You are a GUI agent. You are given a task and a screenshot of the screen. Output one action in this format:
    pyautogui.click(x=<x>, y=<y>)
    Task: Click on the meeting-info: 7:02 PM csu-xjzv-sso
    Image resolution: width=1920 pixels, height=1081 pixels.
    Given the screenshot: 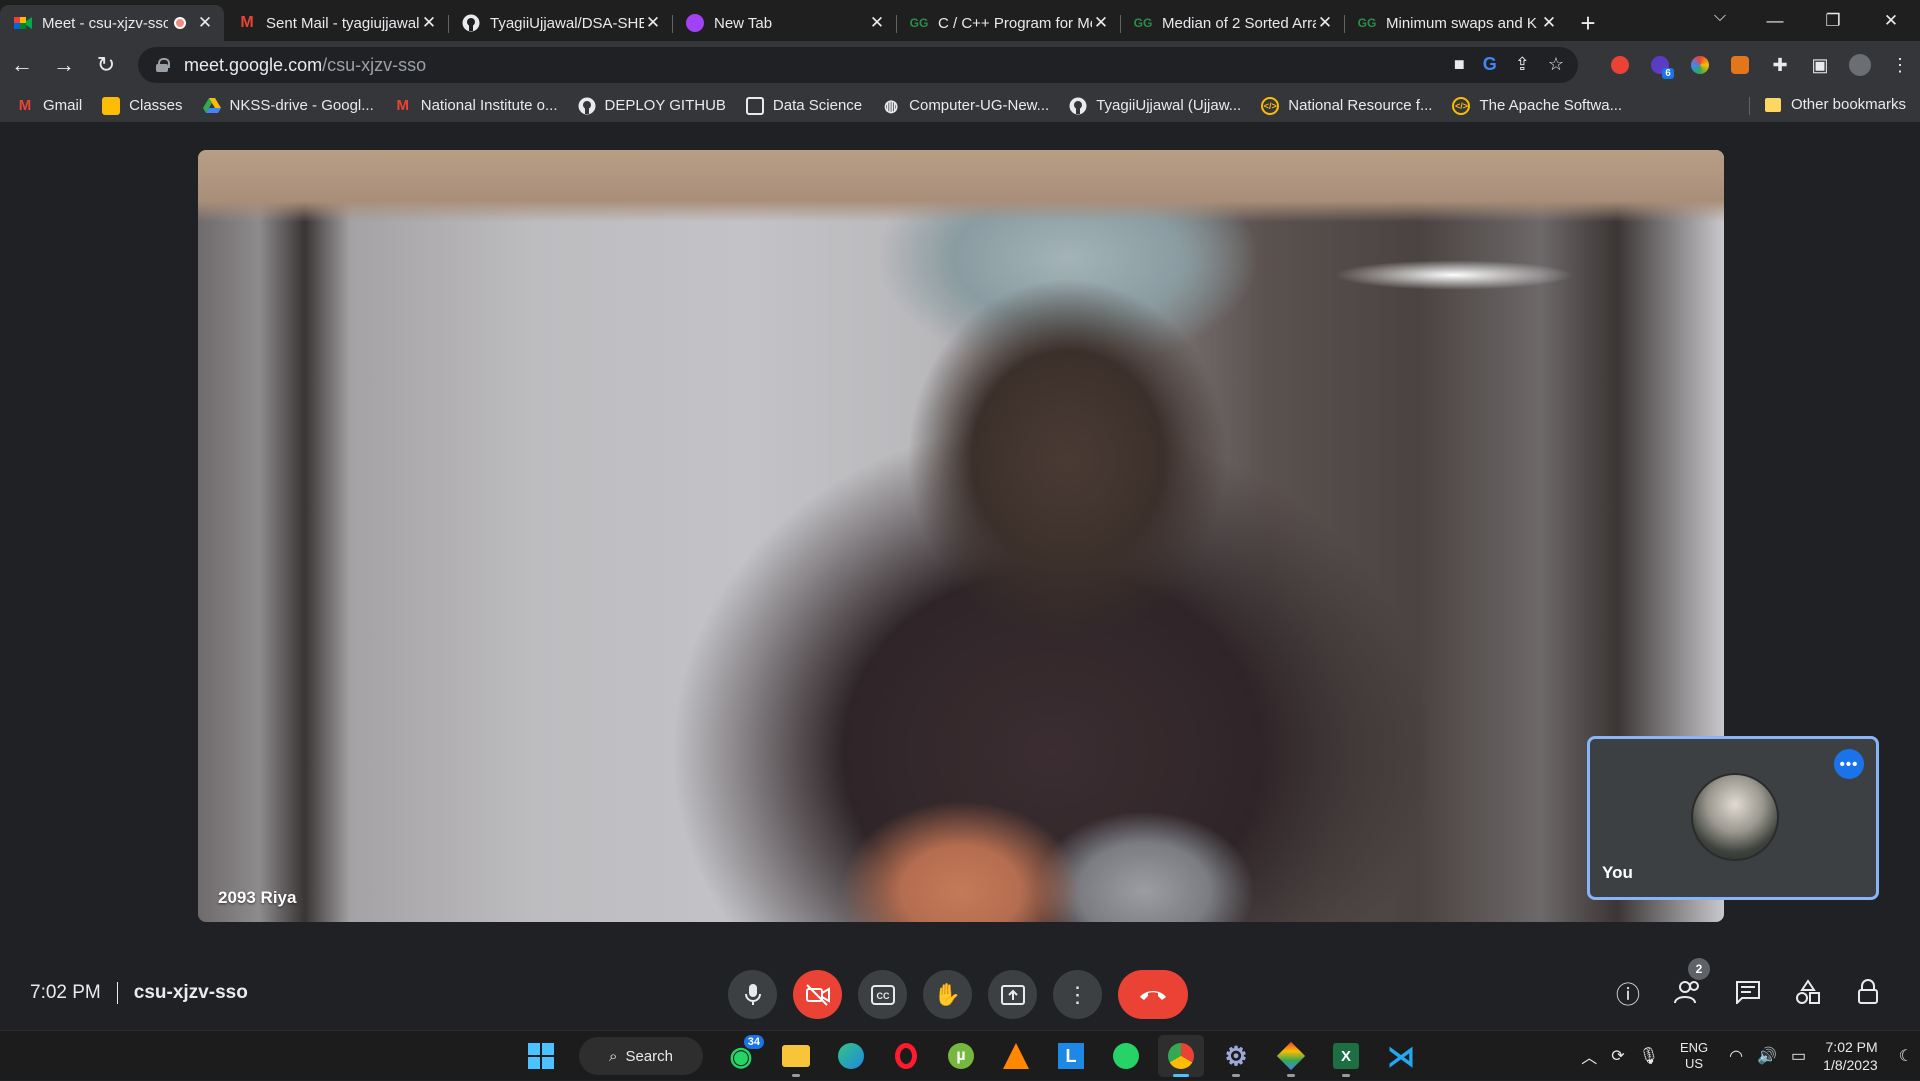 What is the action you would take?
    pyautogui.click(x=139, y=993)
    